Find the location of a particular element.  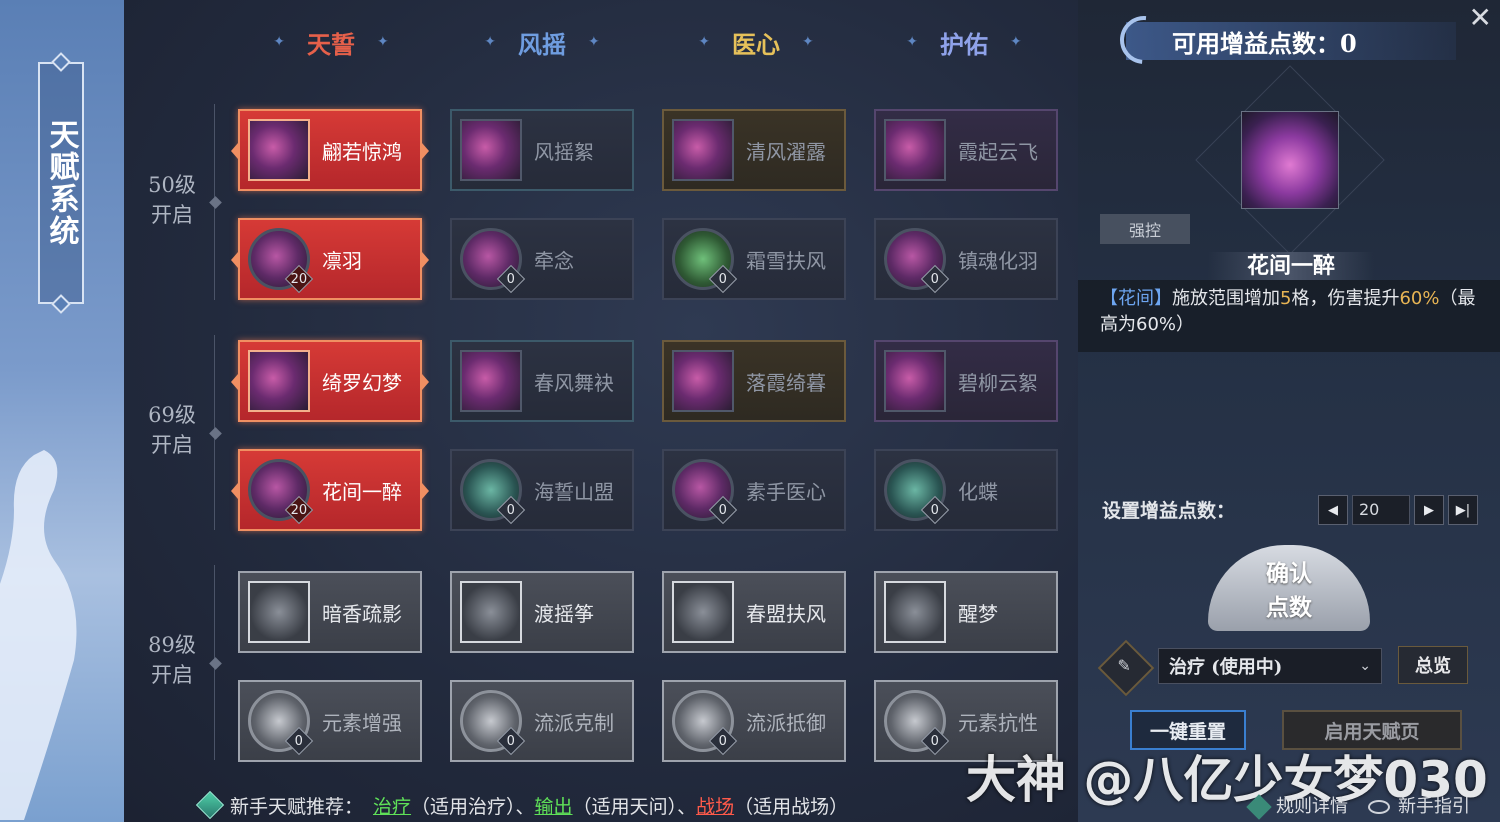

talent-name: 清风濯露 is located at coordinates (786, 151).